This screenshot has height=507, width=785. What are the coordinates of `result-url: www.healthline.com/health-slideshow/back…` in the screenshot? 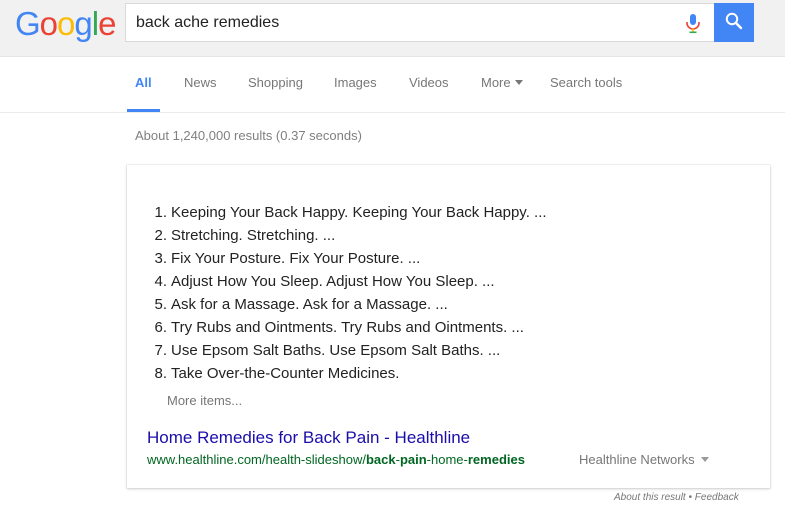 It's located at (336, 459).